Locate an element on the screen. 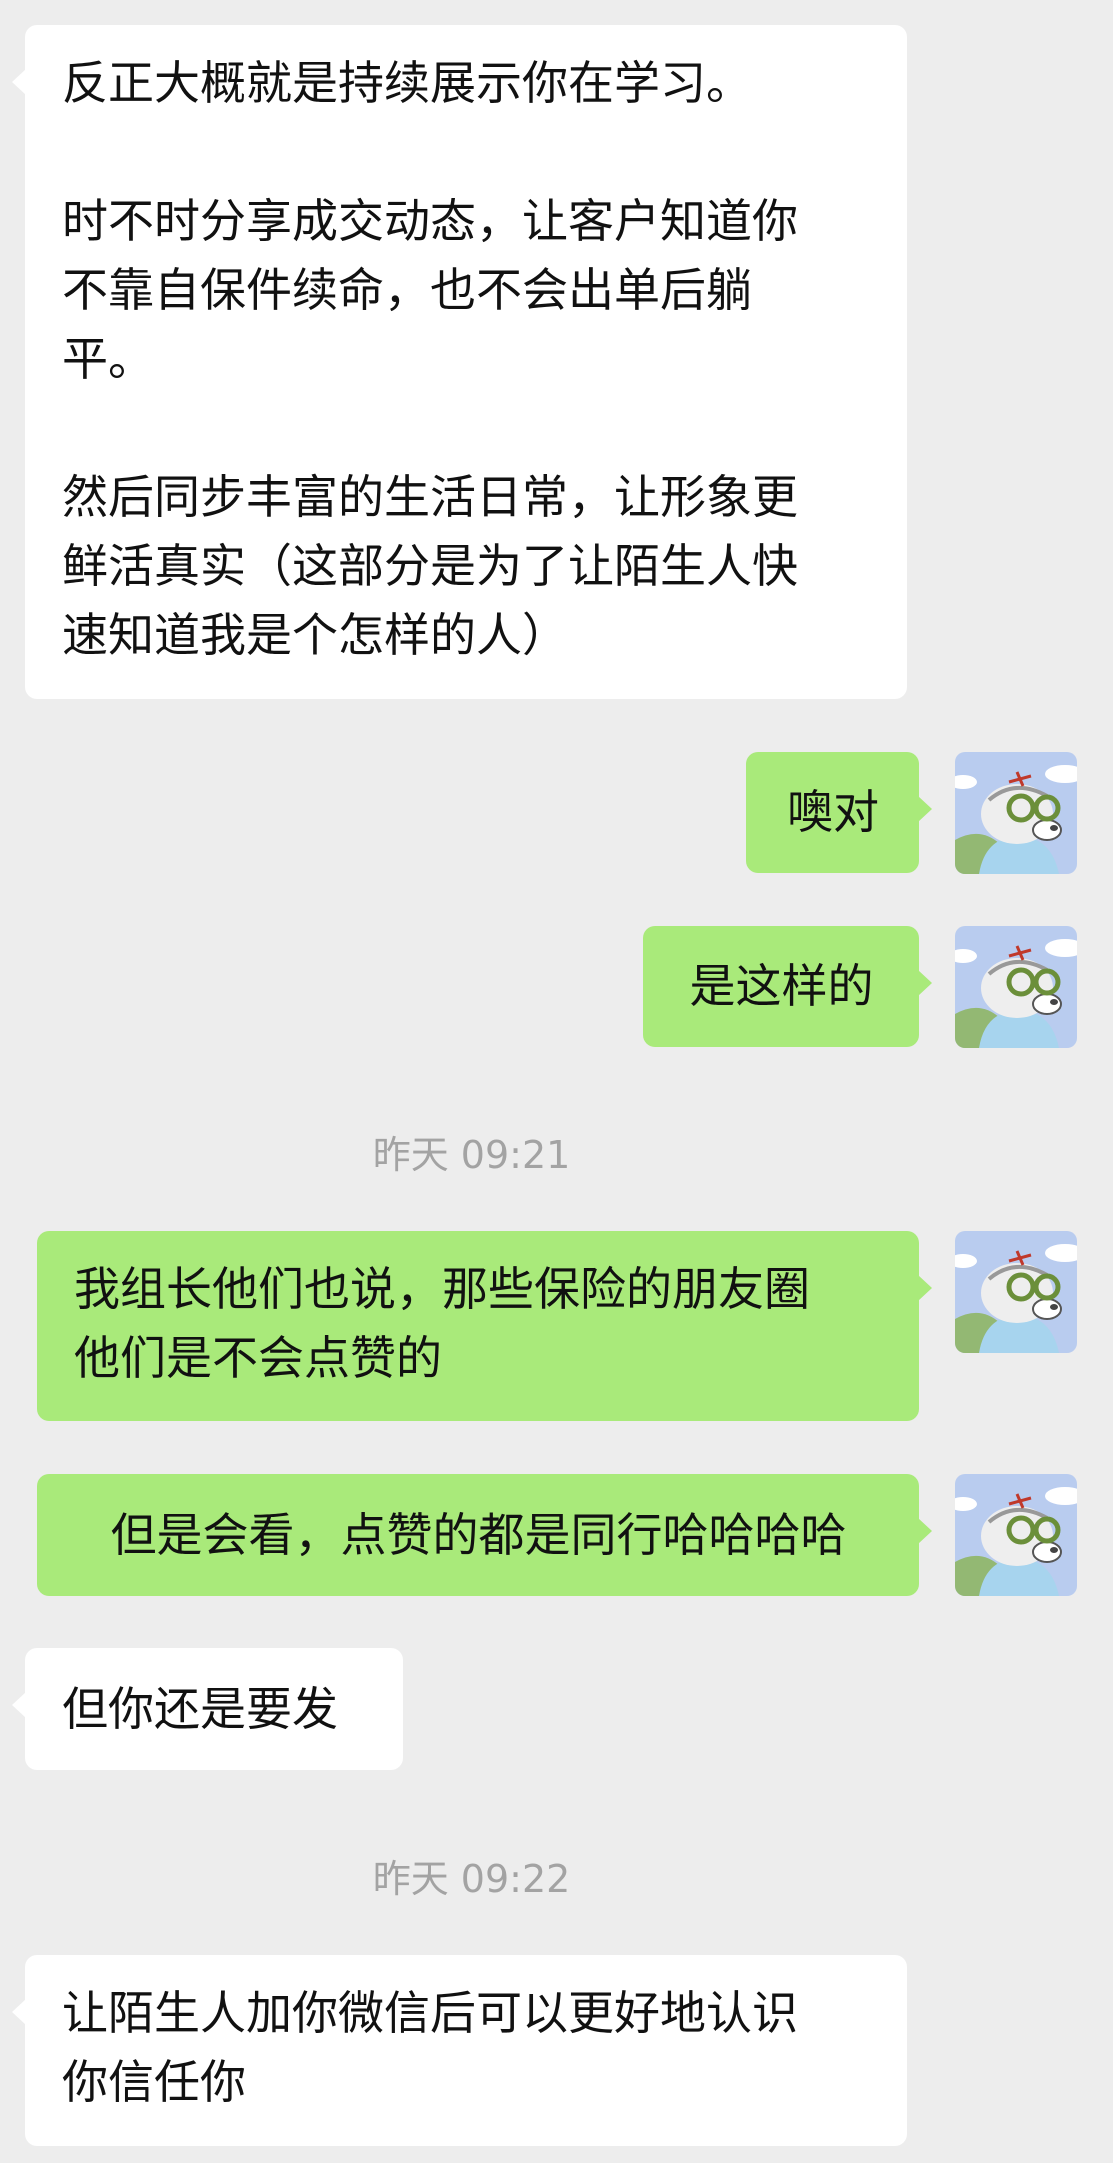 The image size is (1113, 2163). message-timestamp: 昨天 09:21 is located at coordinates (471, 1155).